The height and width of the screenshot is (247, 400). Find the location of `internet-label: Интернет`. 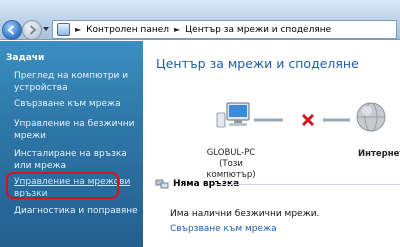

internet-label: Интернет is located at coordinates (379, 154).